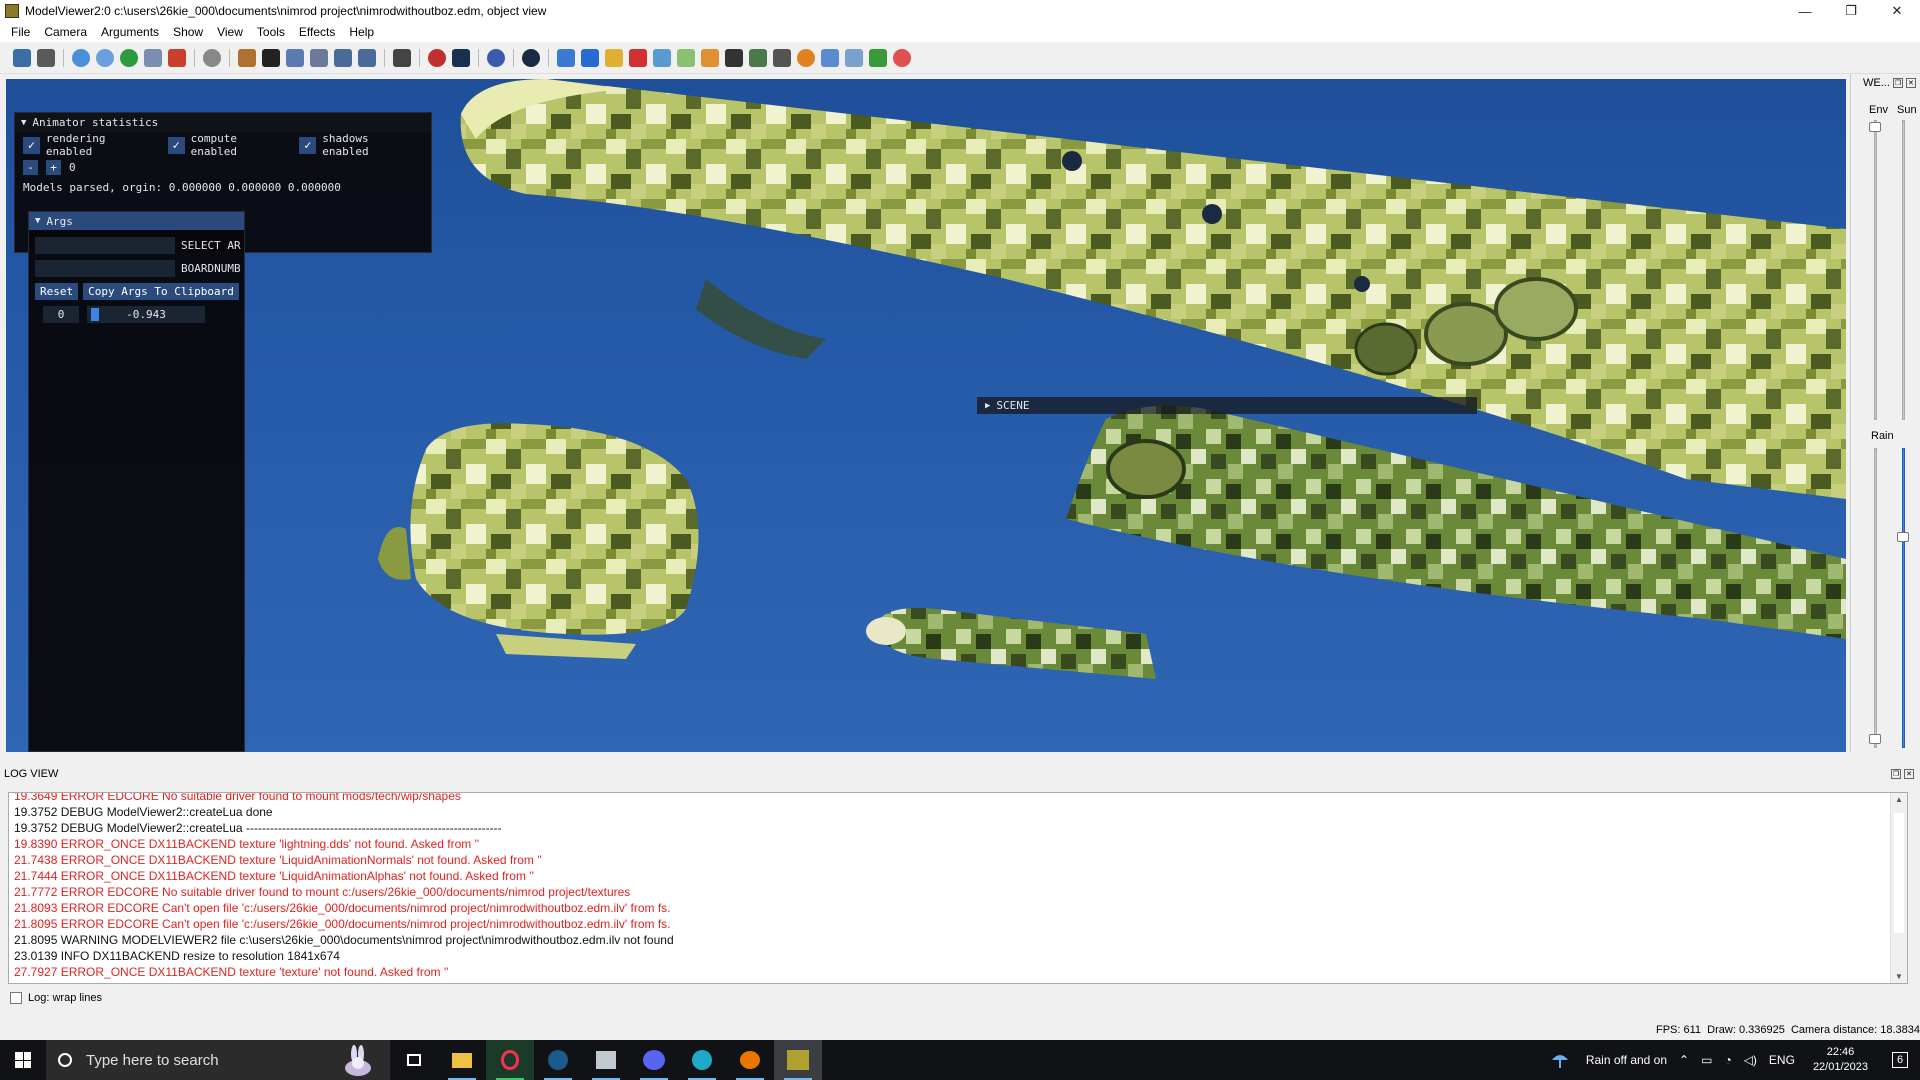 The height and width of the screenshot is (1080, 1920). Describe the element at coordinates (105, 57) in the screenshot. I see `rotate-icon` at that location.